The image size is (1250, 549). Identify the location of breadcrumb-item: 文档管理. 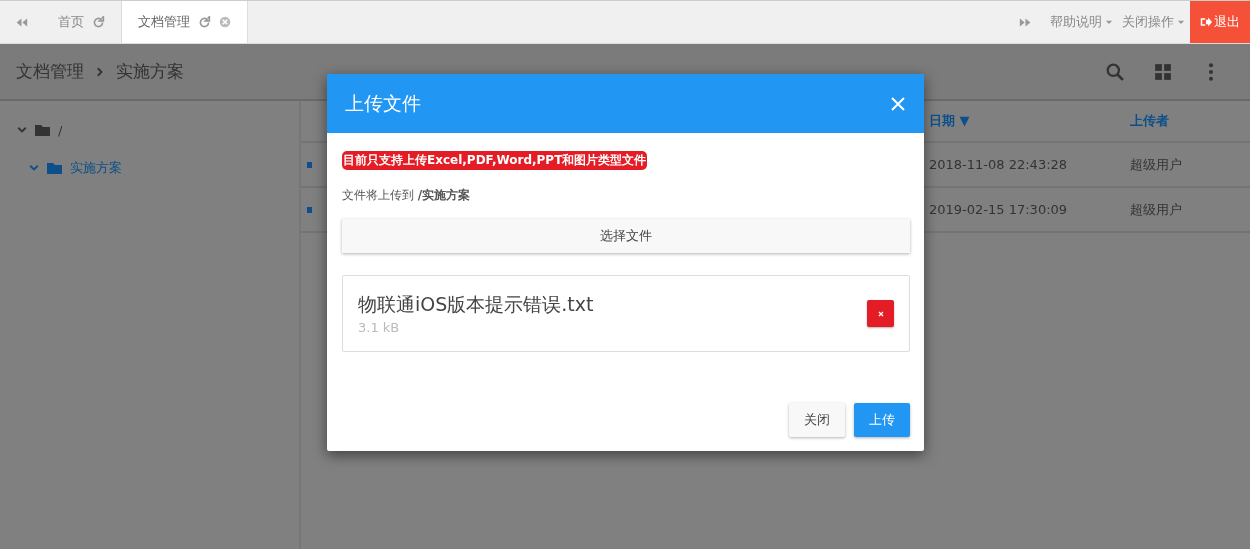
(50, 71).